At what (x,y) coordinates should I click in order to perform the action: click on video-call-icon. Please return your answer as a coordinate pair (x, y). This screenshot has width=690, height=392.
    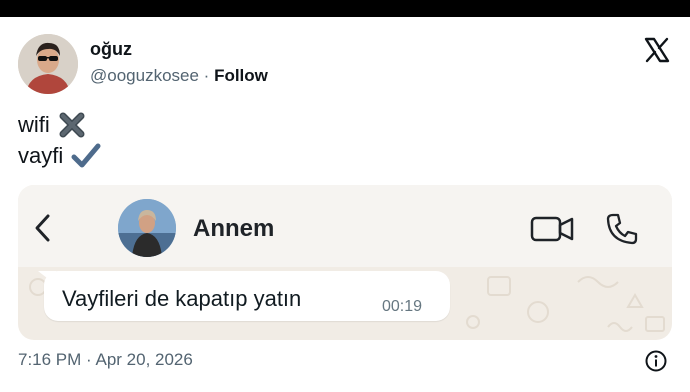
    Looking at the image, I should click on (552, 229).